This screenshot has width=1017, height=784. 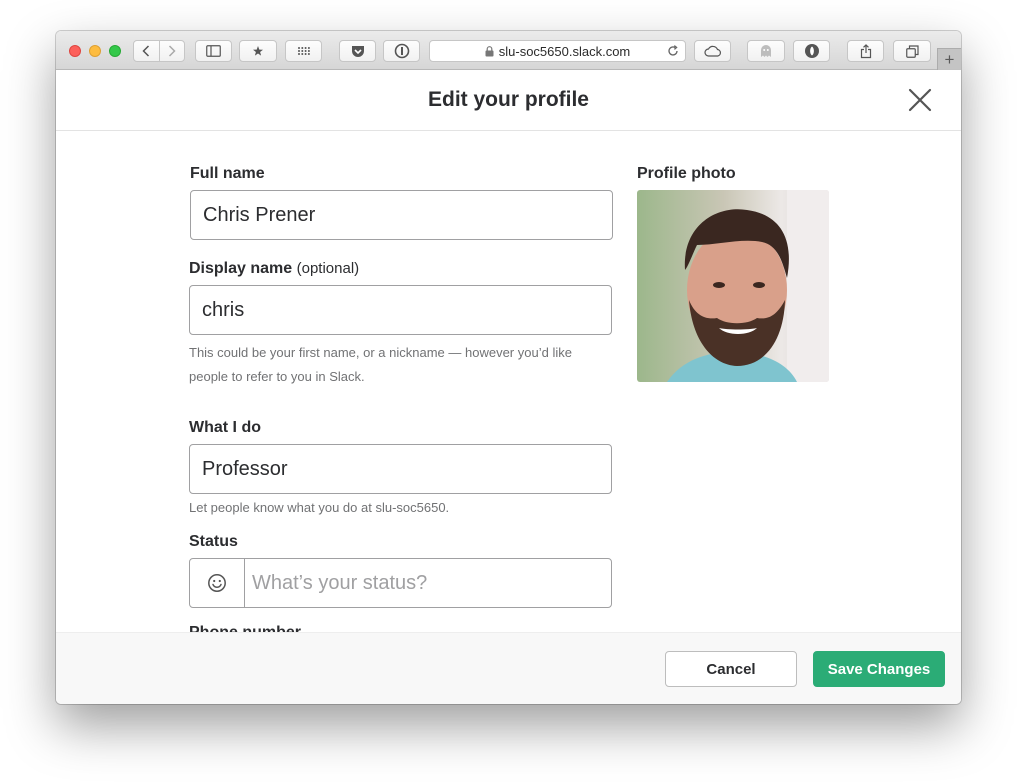 I want to click on optional-tag: (optional), so click(x=328, y=268).